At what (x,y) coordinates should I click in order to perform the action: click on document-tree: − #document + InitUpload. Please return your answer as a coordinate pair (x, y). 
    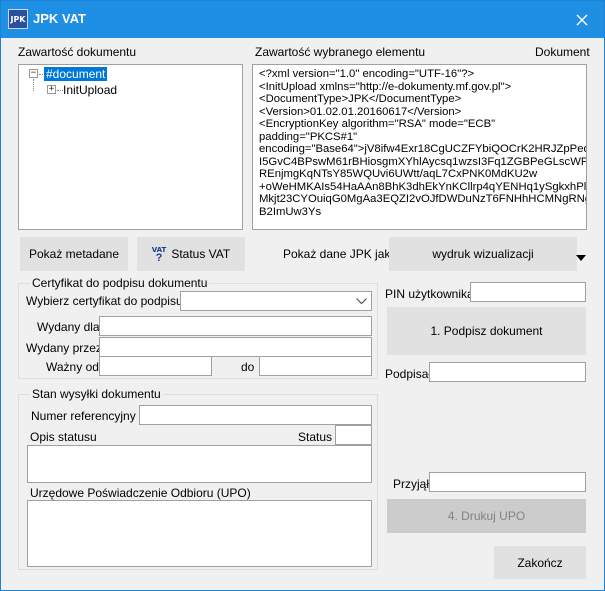
    Looking at the image, I should click on (130, 147).